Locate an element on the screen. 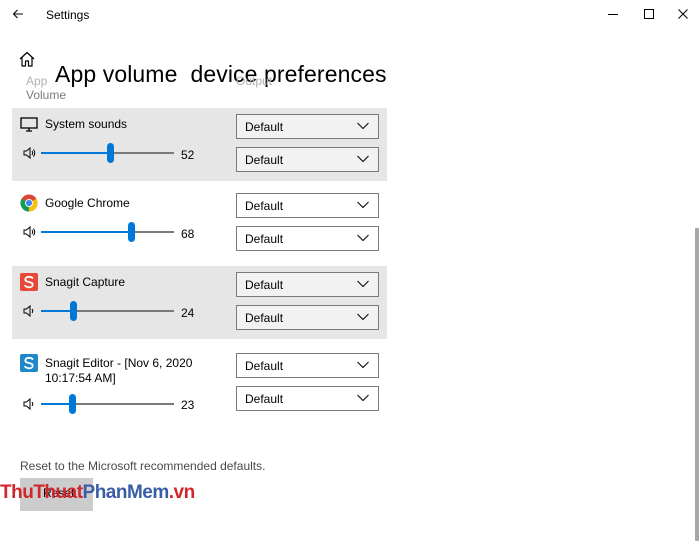 The width and height of the screenshot is (700, 541). back-button is located at coordinates (18, 14).